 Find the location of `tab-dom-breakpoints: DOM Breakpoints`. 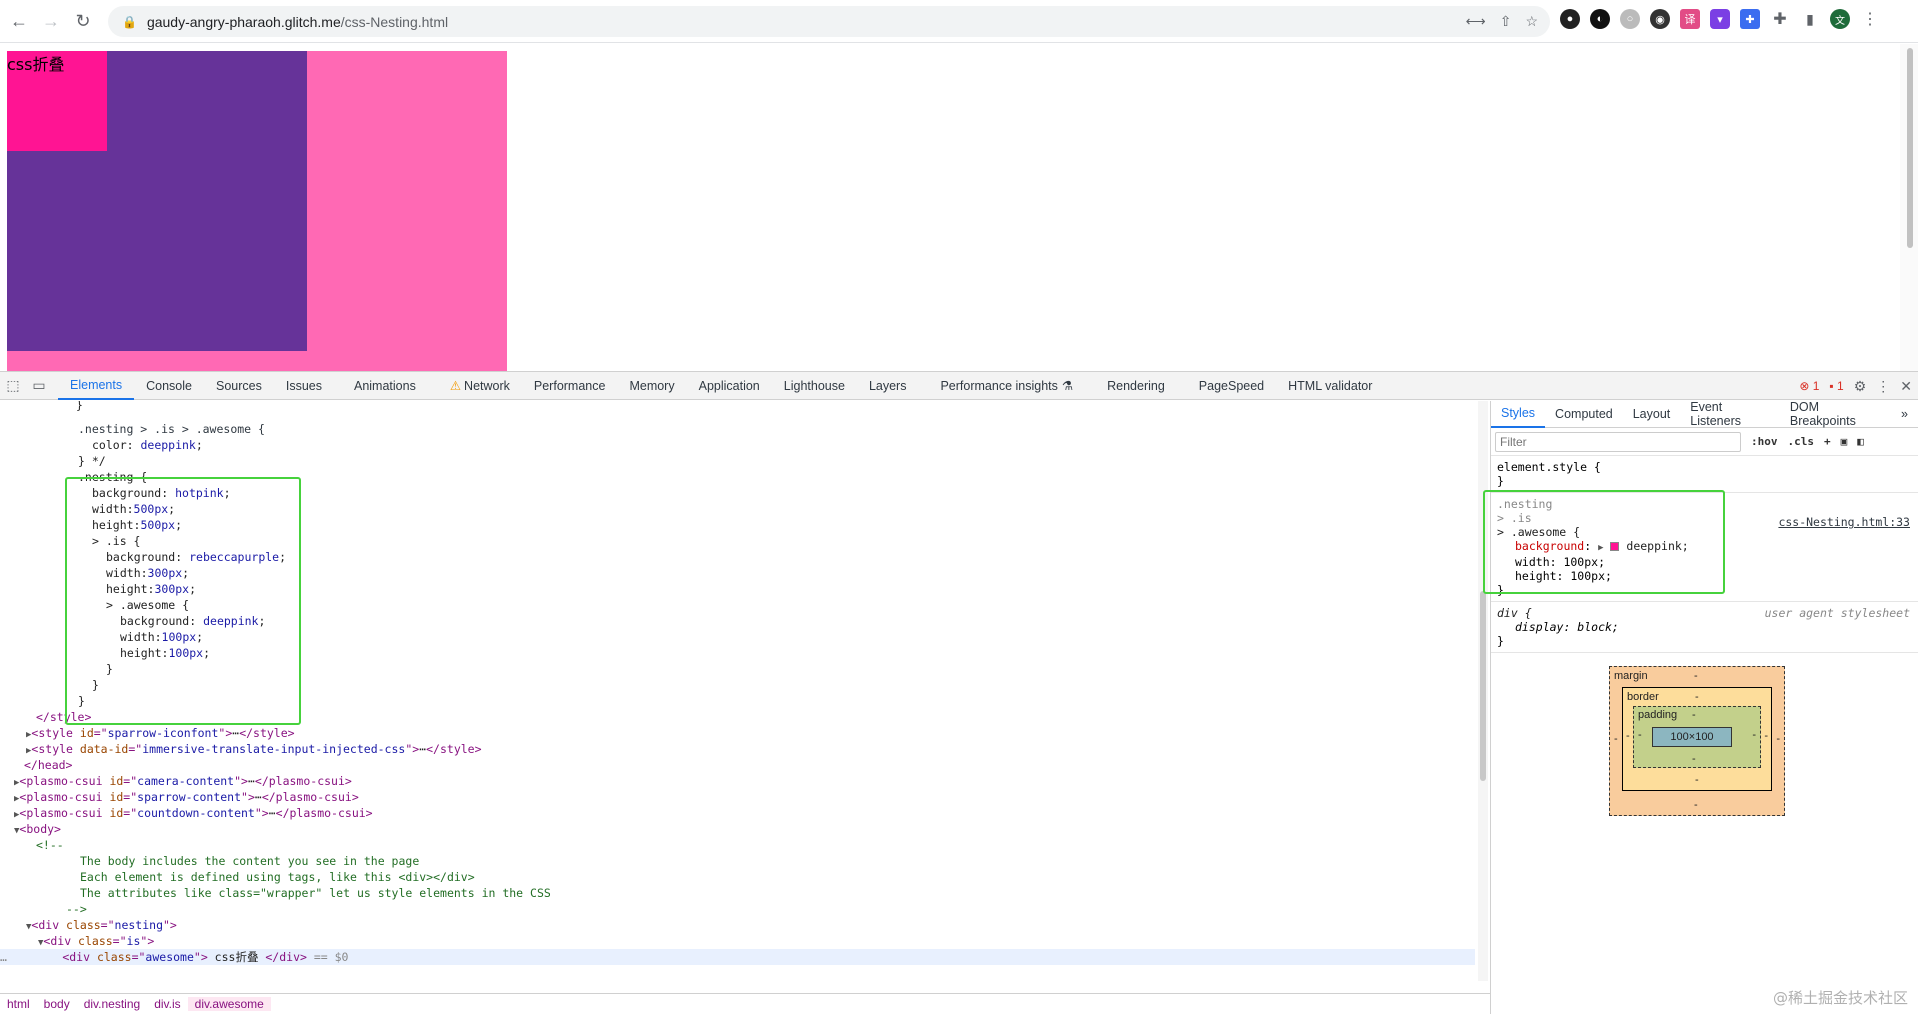

tab-dom-breakpoints: DOM Breakpoints is located at coordinates (1835, 414).